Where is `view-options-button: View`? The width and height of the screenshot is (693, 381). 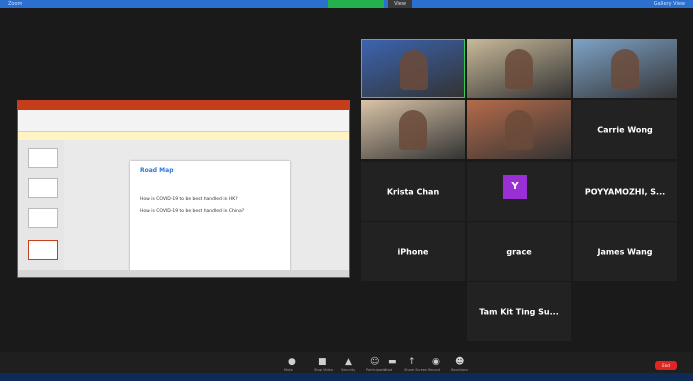
view-options-button: View is located at coordinates (400, 4).